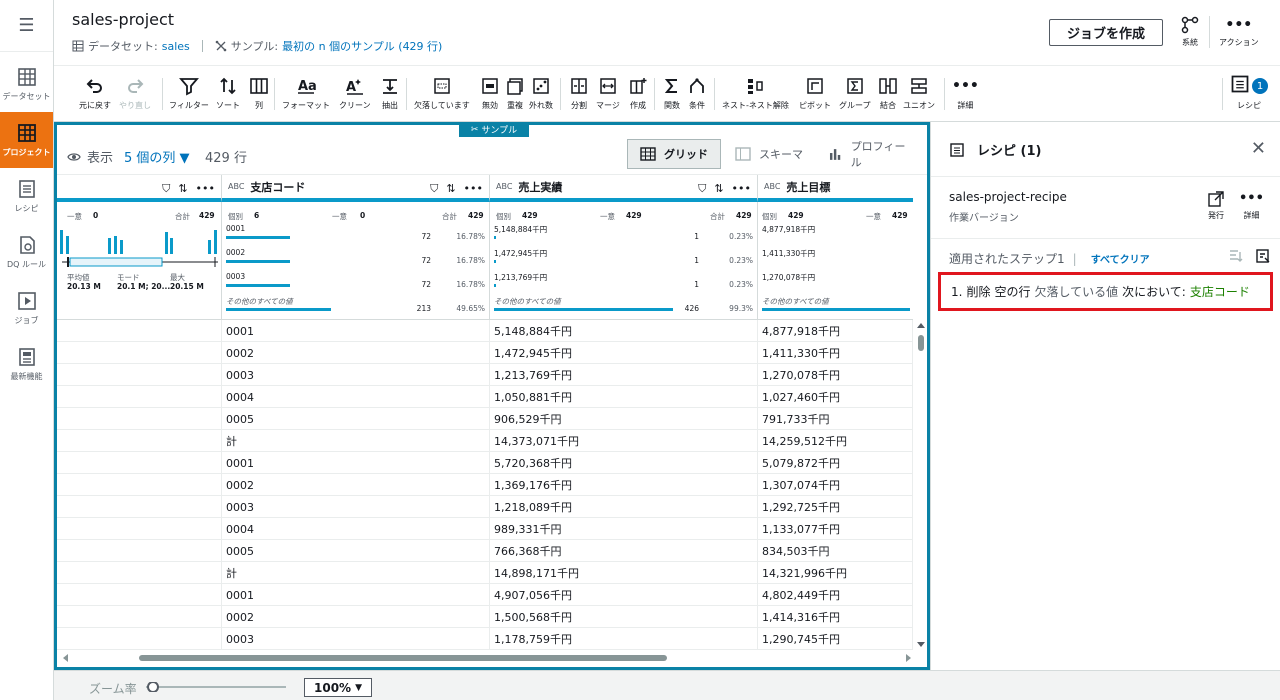 The height and width of the screenshot is (700, 1280). What do you see at coordinates (541, 93) in the screenshot?
I see `outliers-button: 外れ数` at bounding box center [541, 93].